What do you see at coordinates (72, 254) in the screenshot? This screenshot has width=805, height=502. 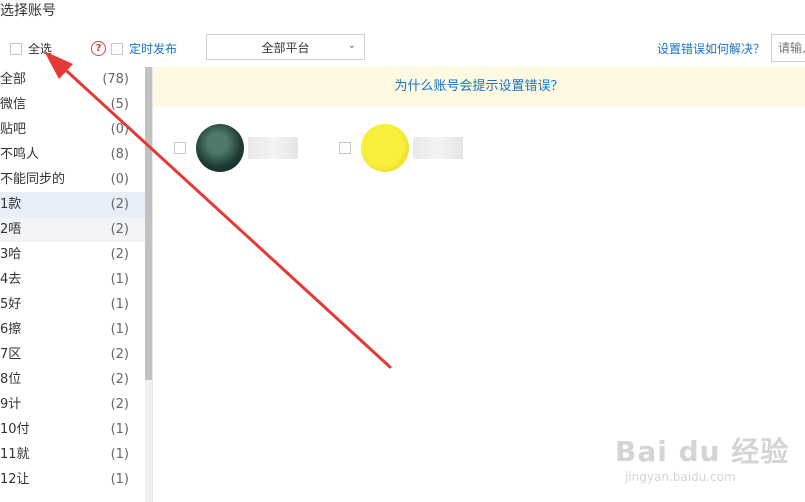 I see `group-item: 3哈 (2)` at bounding box center [72, 254].